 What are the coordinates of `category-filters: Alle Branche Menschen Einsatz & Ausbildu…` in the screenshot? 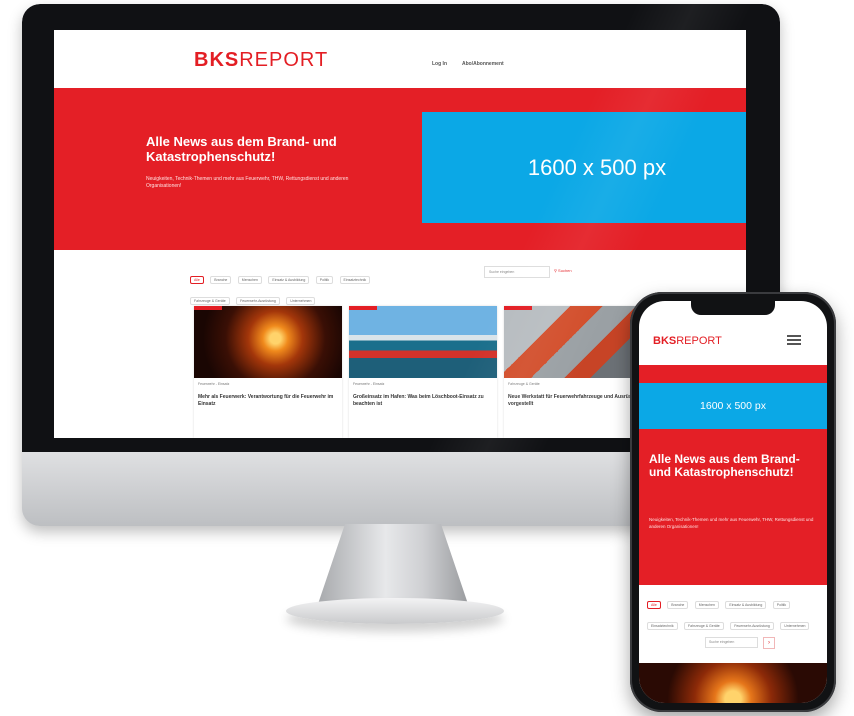 It's located at (300, 289).